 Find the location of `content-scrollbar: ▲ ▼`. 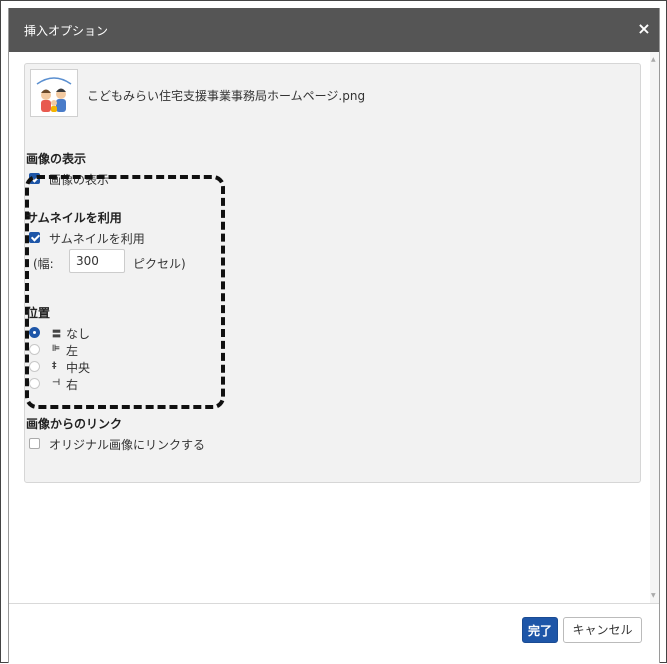

content-scrollbar: ▲ ▼ is located at coordinates (654, 327).